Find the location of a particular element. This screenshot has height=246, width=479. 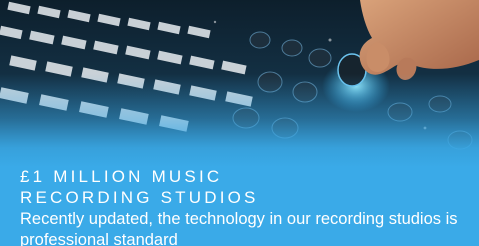

card-title: £1 MILLION MUSIC RECORDING STUDIOS is located at coordinates (170, 187).